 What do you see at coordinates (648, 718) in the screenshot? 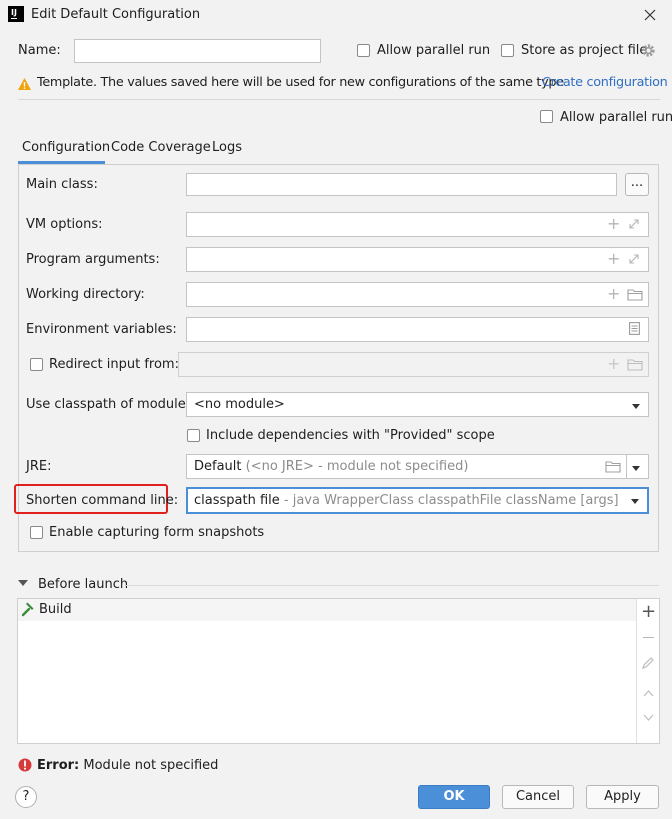
I see `move-down-icon` at bounding box center [648, 718].